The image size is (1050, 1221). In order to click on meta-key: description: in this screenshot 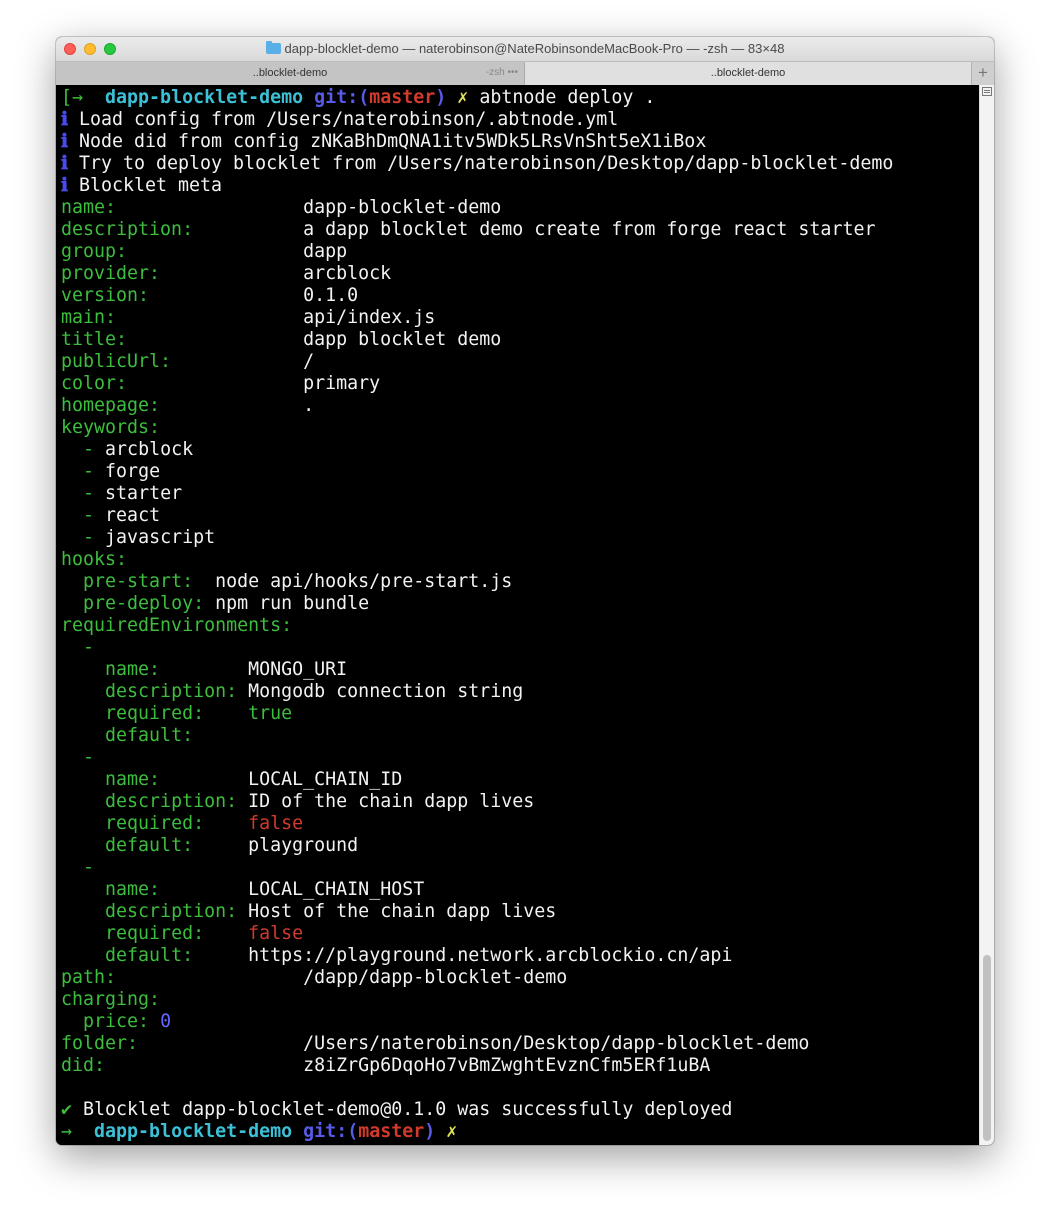, I will do `click(182, 229)`.